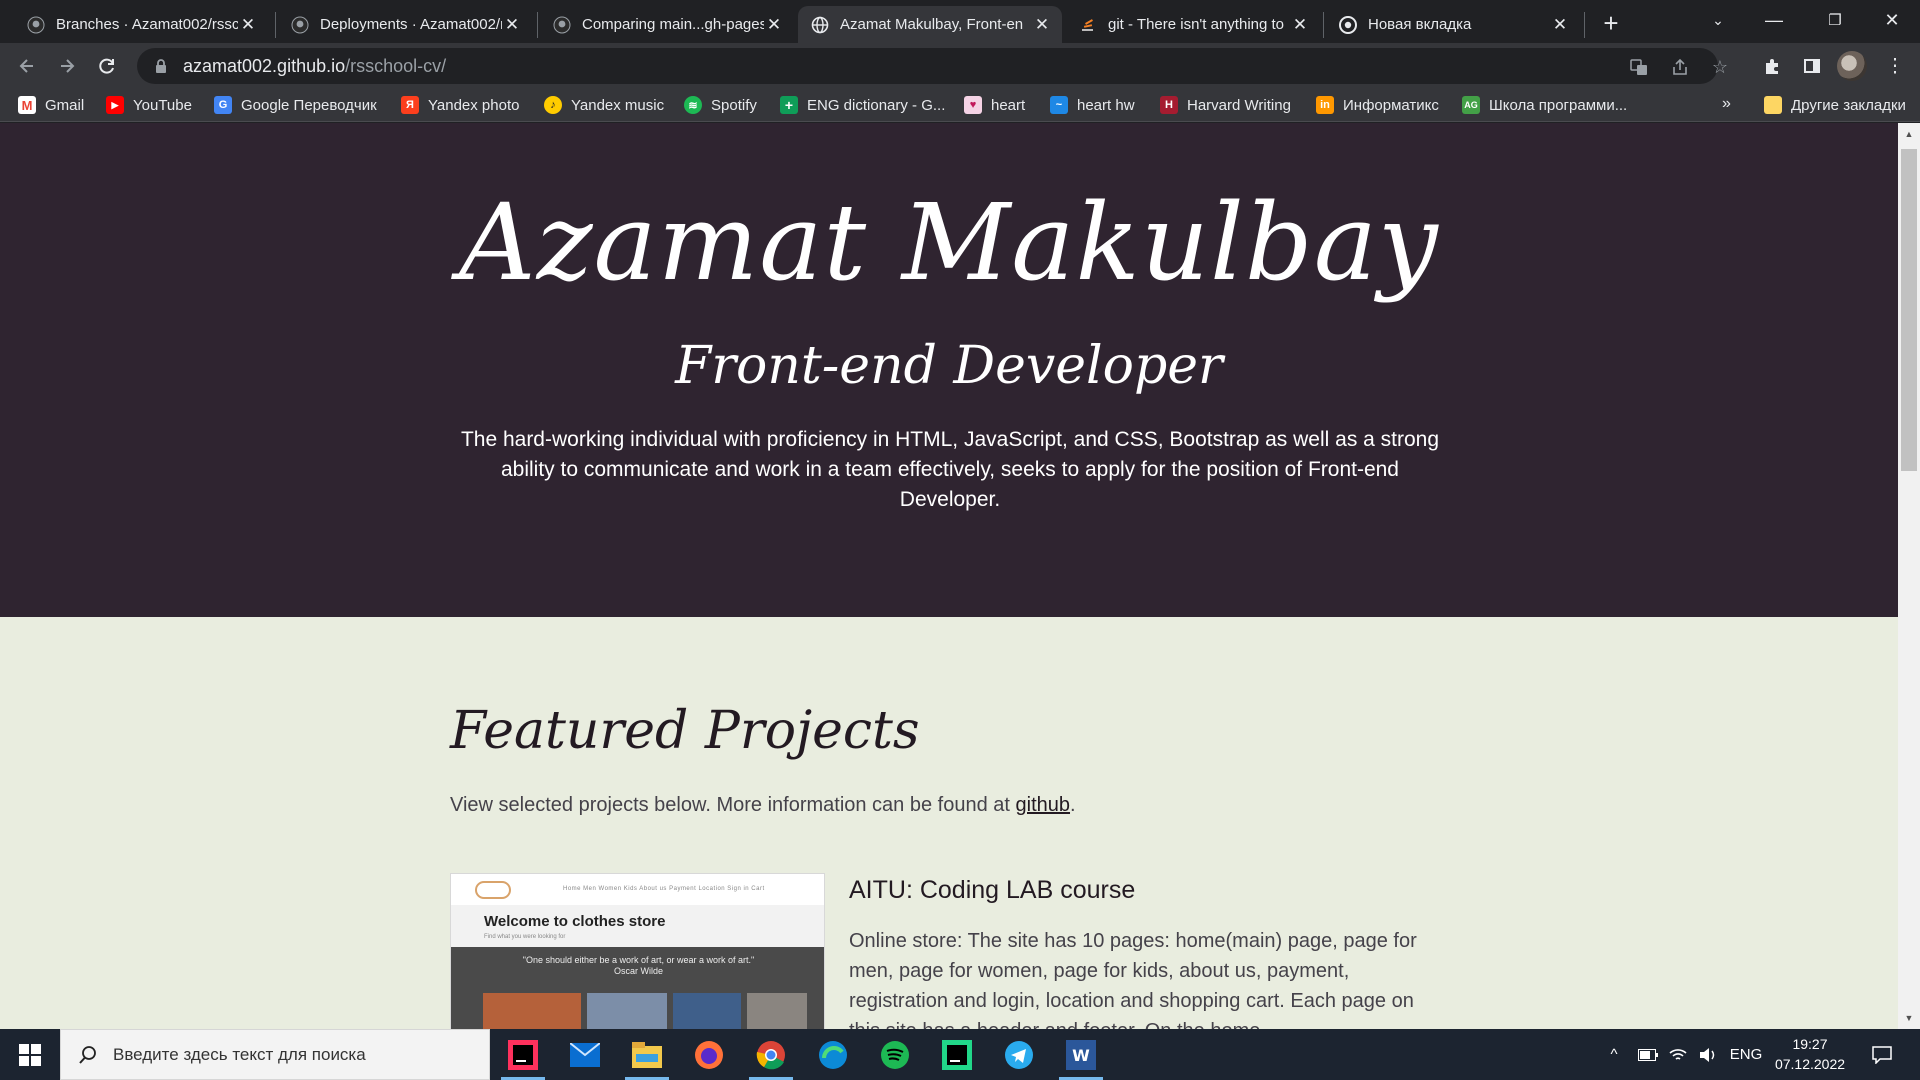 This screenshot has width=1920, height=1080. I want to click on bookmark-informatics: in Информатикс, so click(1377, 105).